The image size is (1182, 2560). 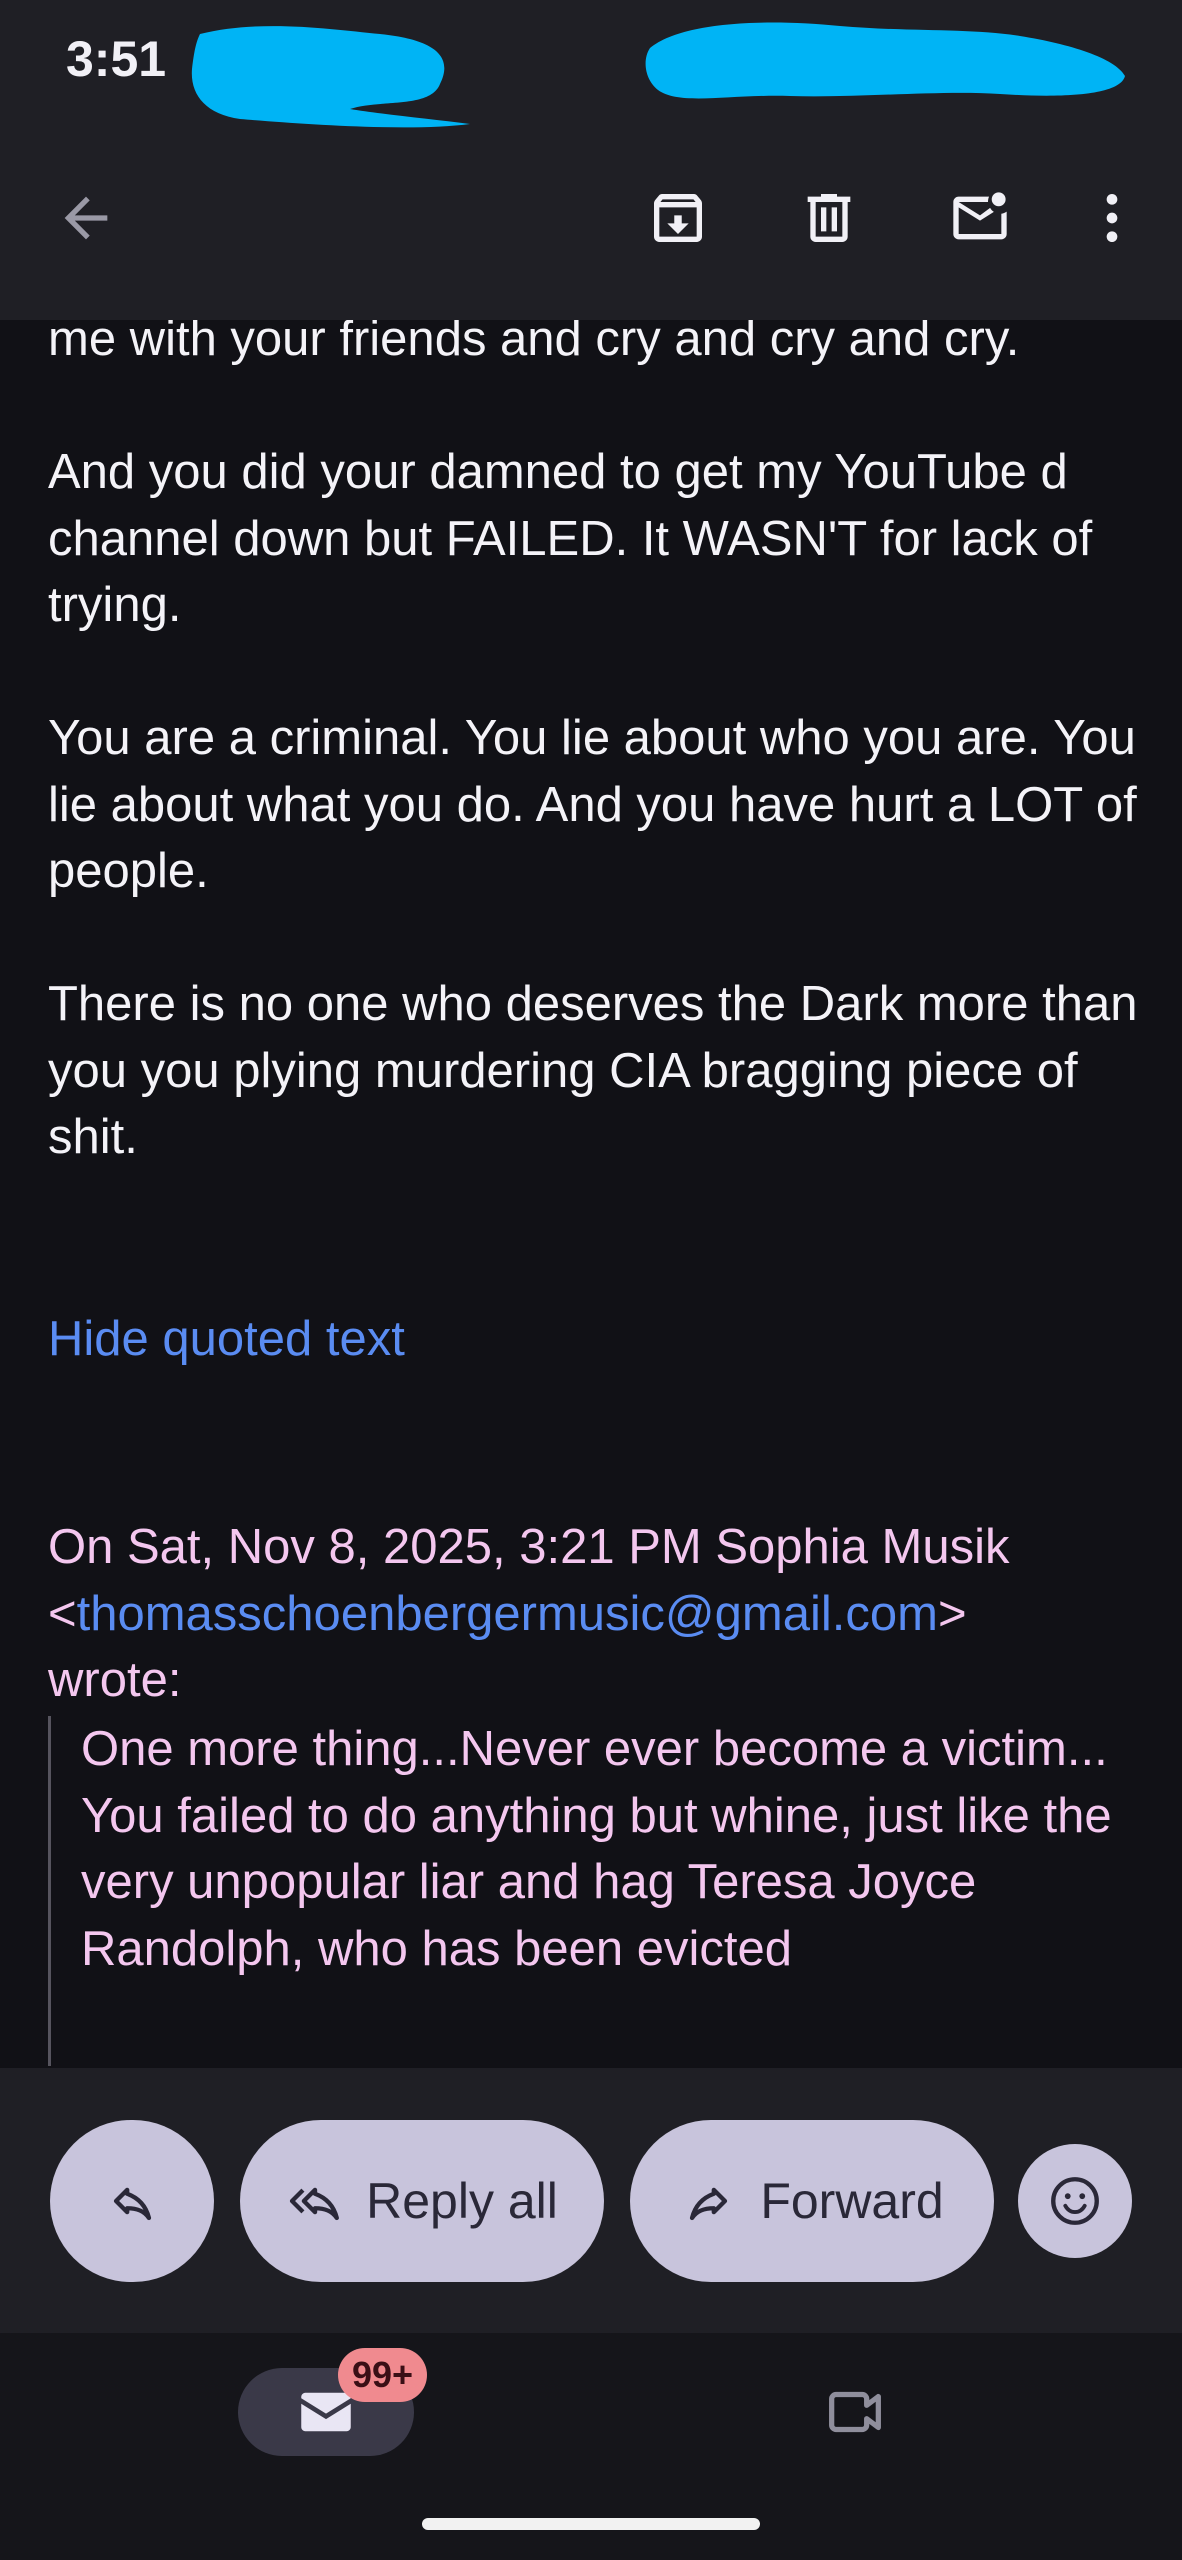 What do you see at coordinates (591, 160) in the screenshot?
I see `top-app-bar: 3:51` at bounding box center [591, 160].